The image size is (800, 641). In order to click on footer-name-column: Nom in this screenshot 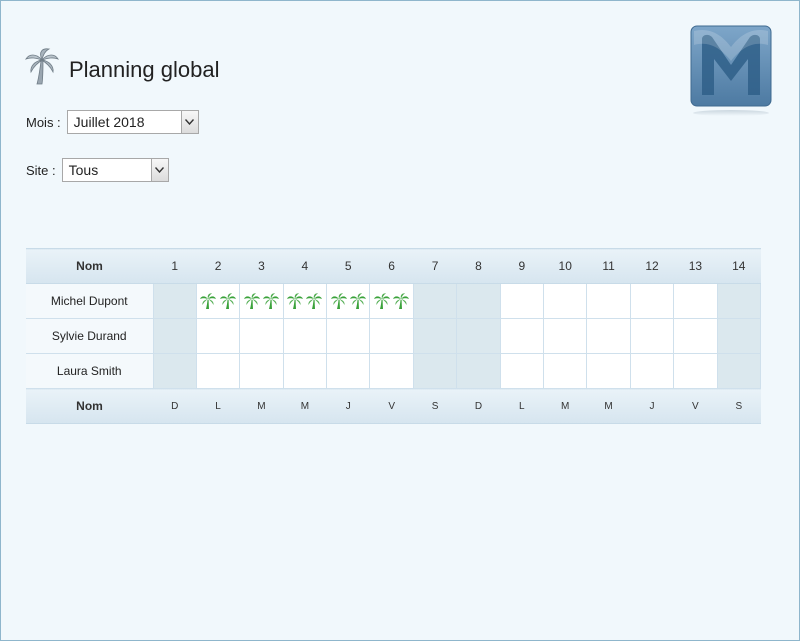, I will do `click(89, 406)`.